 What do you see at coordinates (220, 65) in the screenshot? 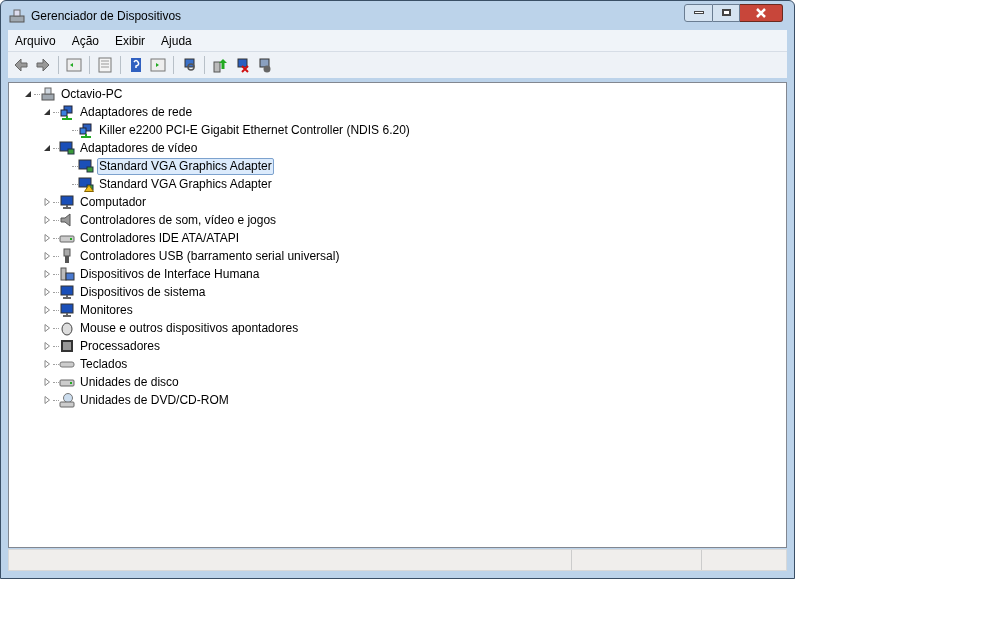
I see `update-driver-icon` at bounding box center [220, 65].